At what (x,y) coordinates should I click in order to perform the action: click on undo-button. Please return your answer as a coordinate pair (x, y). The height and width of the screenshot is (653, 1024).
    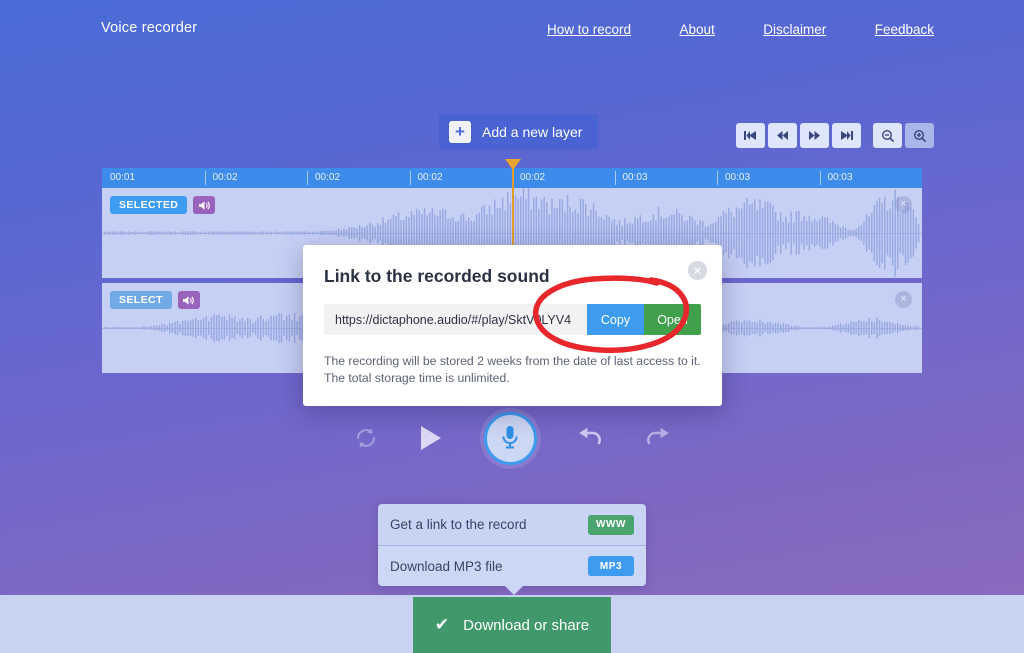
    Looking at the image, I should click on (590, 438).